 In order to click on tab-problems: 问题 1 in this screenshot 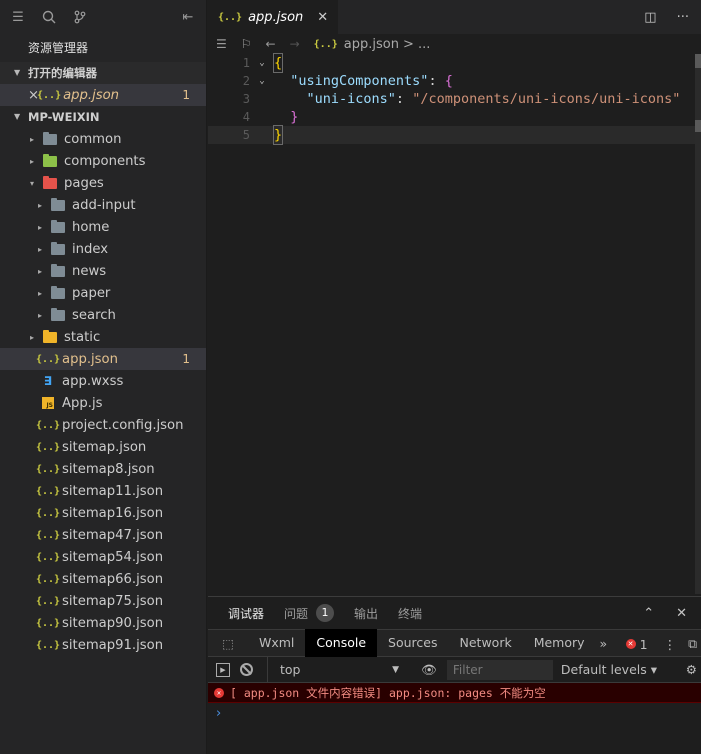, I will do `click(309, 613)`.